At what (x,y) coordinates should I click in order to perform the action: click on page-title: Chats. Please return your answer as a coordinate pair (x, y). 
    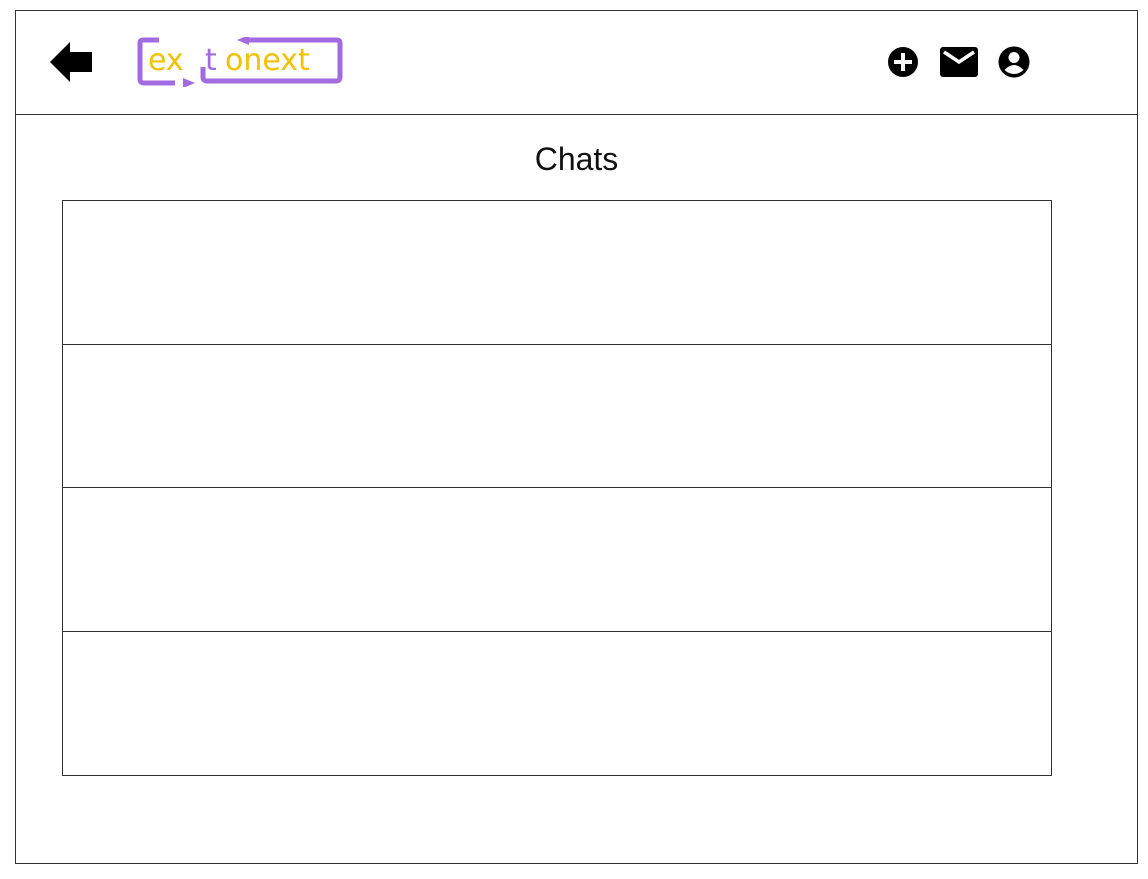
    Looking at the image, I should click on (576, 159).